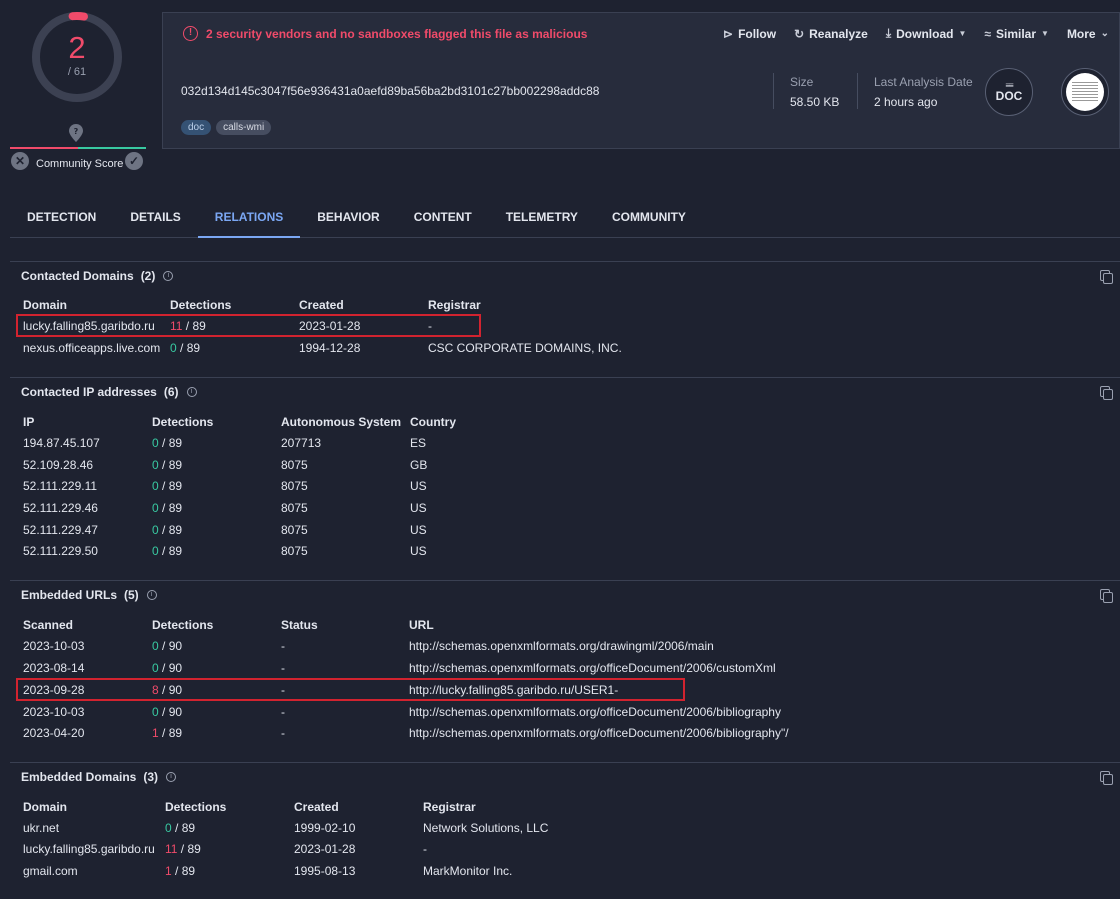  I want to click on ip-link: 52.111.229.11, so click(60, 486).